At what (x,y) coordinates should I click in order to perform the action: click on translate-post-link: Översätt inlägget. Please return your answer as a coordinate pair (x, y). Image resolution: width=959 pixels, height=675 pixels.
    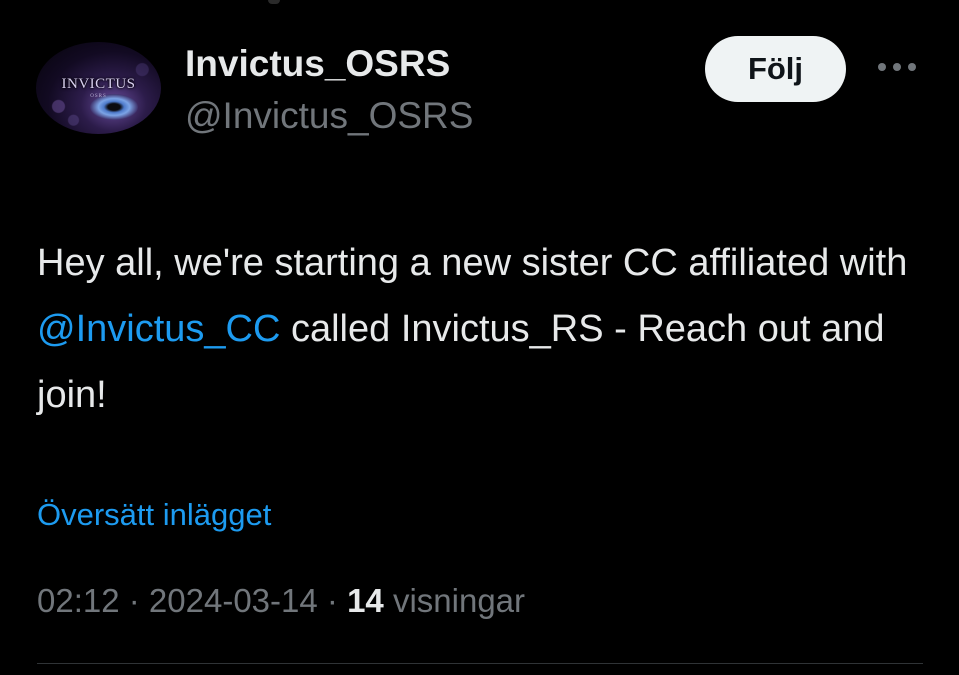
    Looking at the image, I should click on (154, 515).